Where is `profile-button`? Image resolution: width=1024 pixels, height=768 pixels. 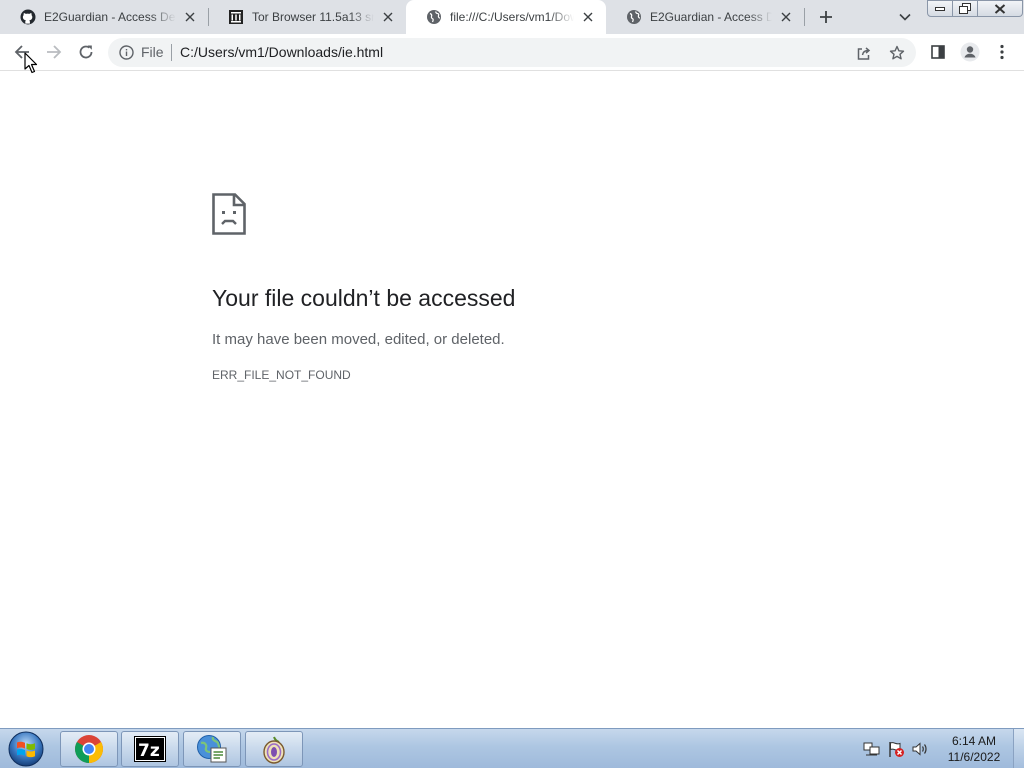 profile-button is located at coordinates (970, 52).